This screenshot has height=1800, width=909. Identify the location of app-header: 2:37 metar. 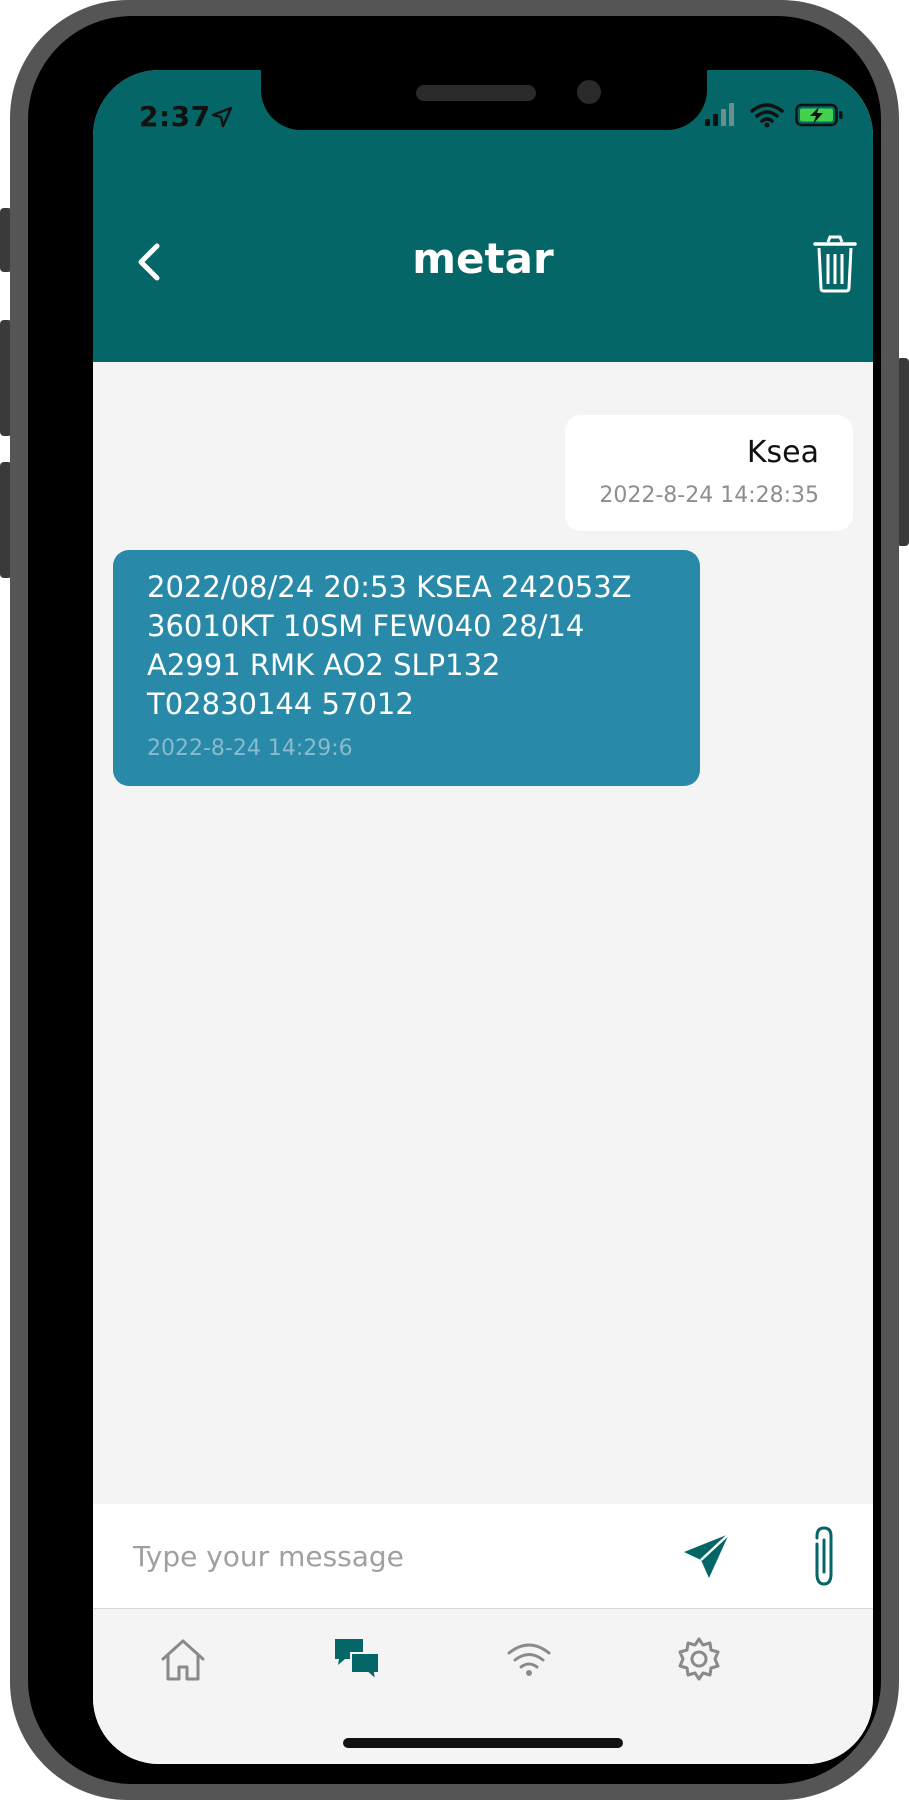
(483, 216).